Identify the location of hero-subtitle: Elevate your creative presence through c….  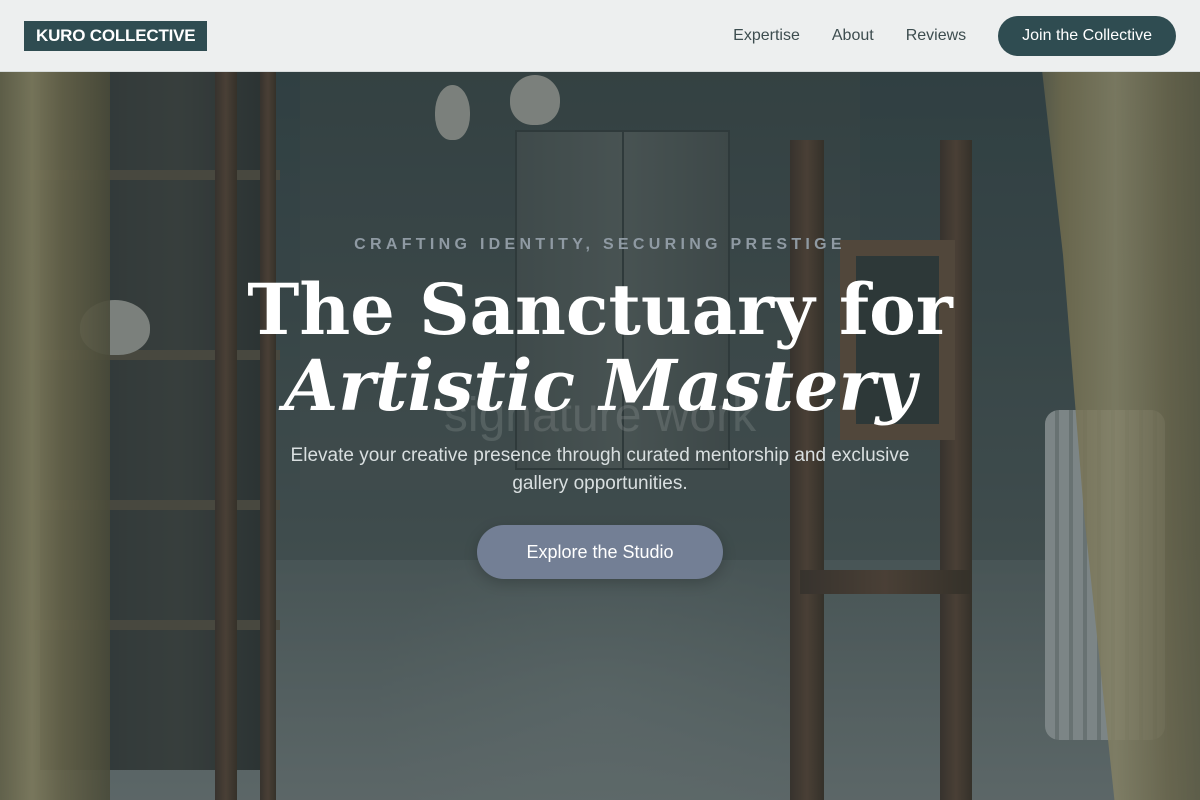
(600, 469).